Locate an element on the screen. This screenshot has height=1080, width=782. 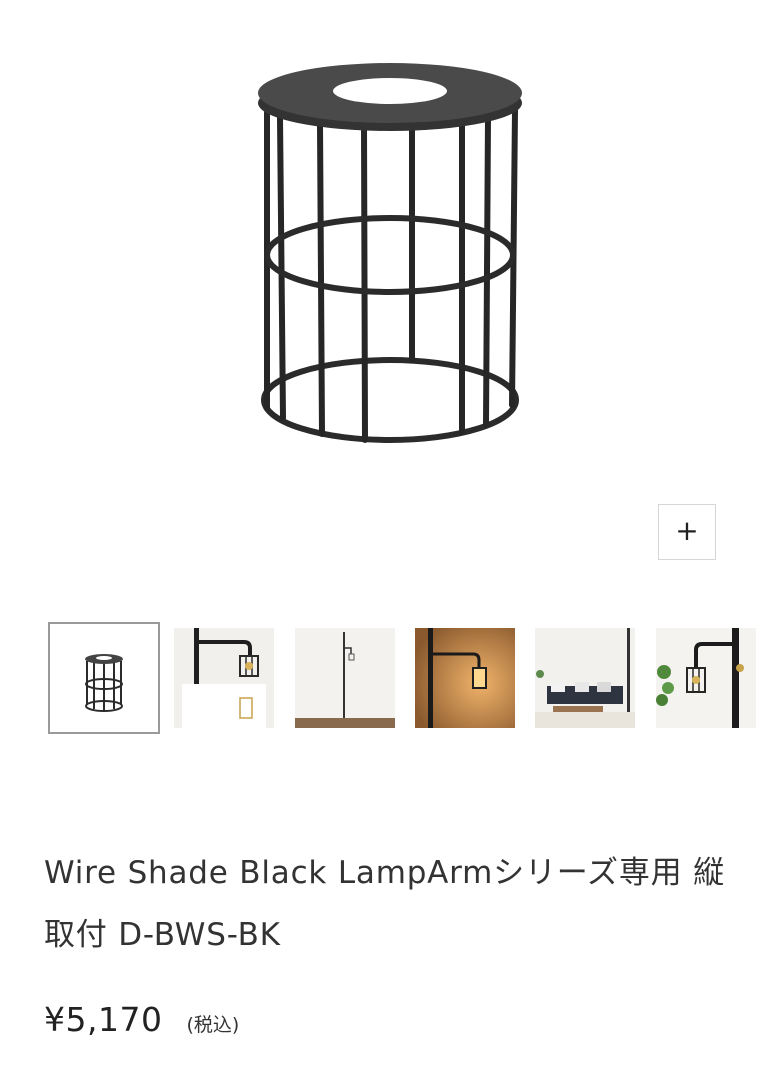
zoom-button: + is located at coordinates (687, 532).